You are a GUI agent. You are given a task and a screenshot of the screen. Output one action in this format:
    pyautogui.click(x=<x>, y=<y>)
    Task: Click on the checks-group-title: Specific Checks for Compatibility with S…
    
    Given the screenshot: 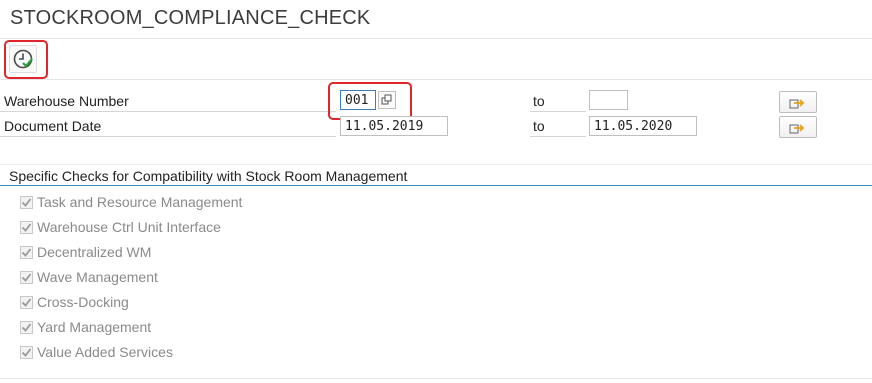 What is the action you would take?
    pyautogui.click(x=208, y=176)
    